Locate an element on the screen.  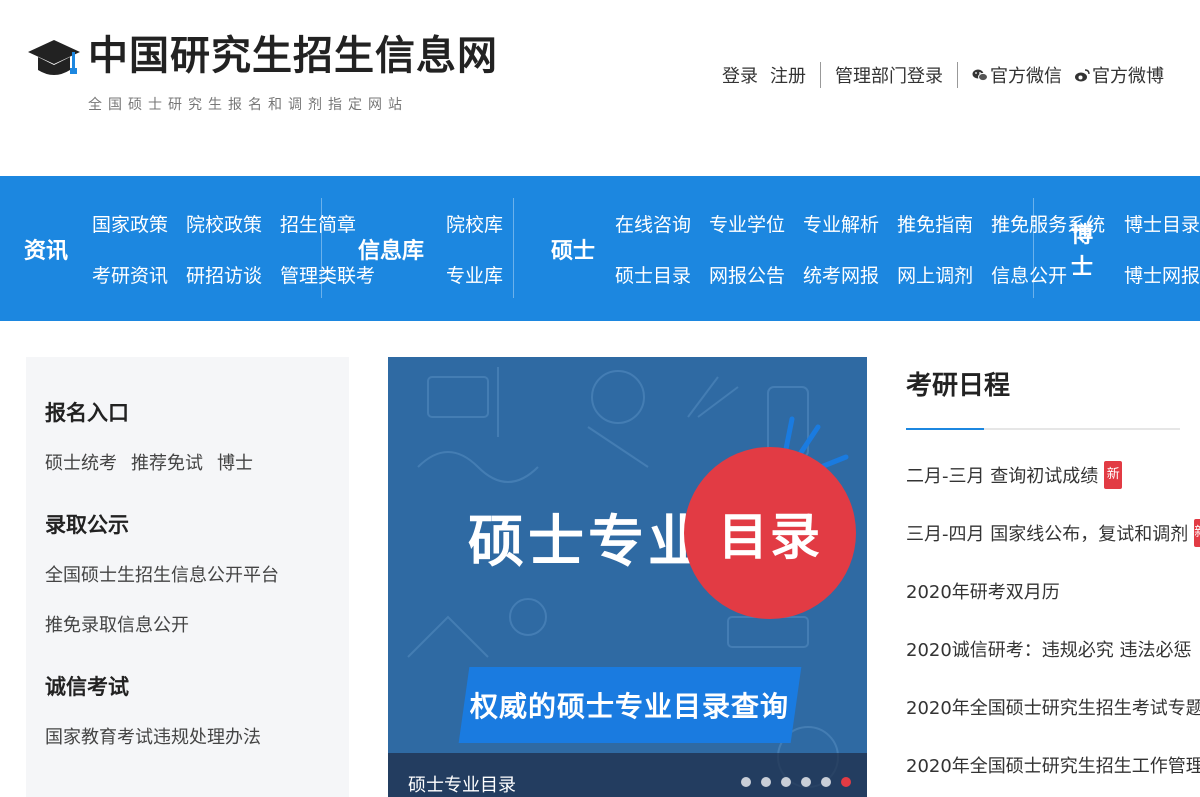
schedule-title: 考研日程 is located at coordinates (958, 386).